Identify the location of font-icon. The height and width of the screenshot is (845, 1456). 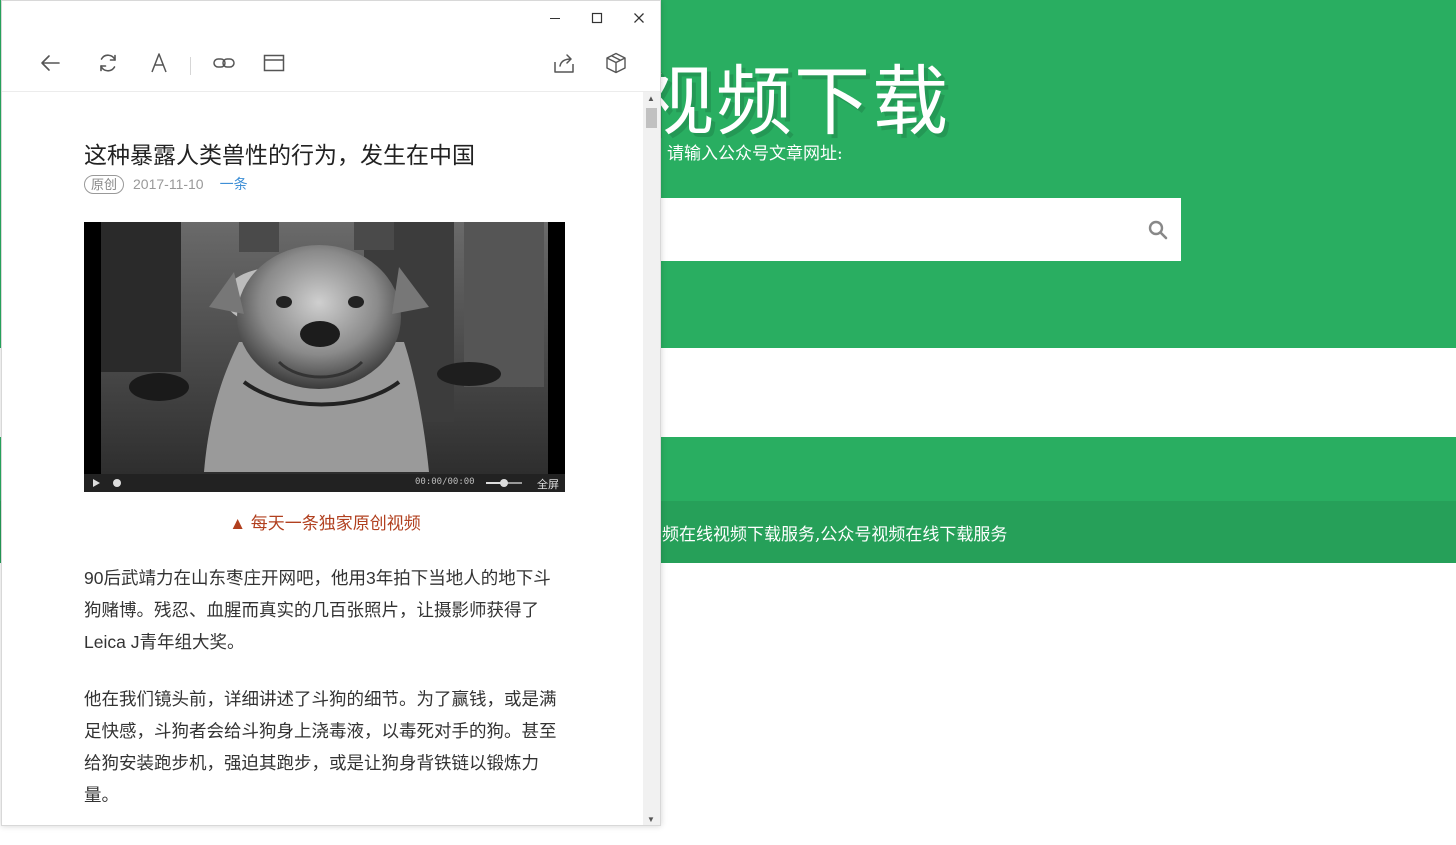
(159, 63).